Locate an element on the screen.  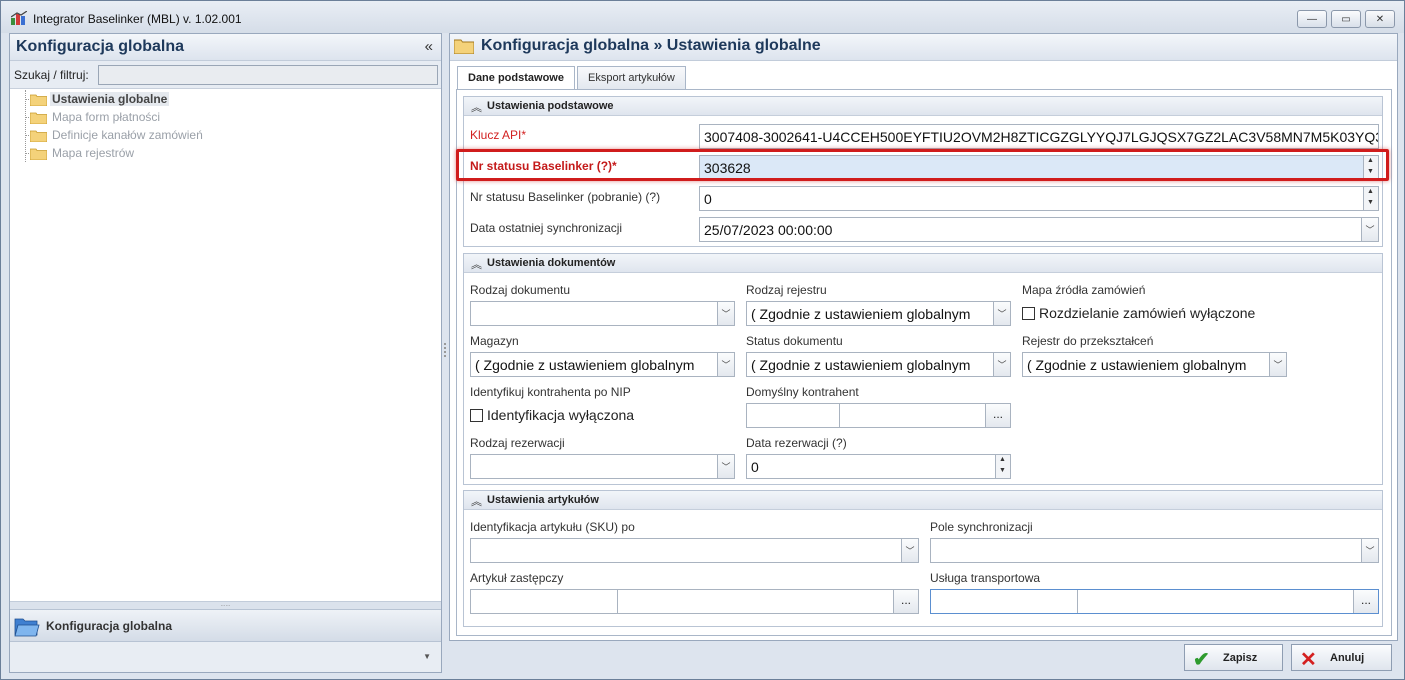
register-type-label: Rodzaj rejestru is located at coordinates (786, 290).